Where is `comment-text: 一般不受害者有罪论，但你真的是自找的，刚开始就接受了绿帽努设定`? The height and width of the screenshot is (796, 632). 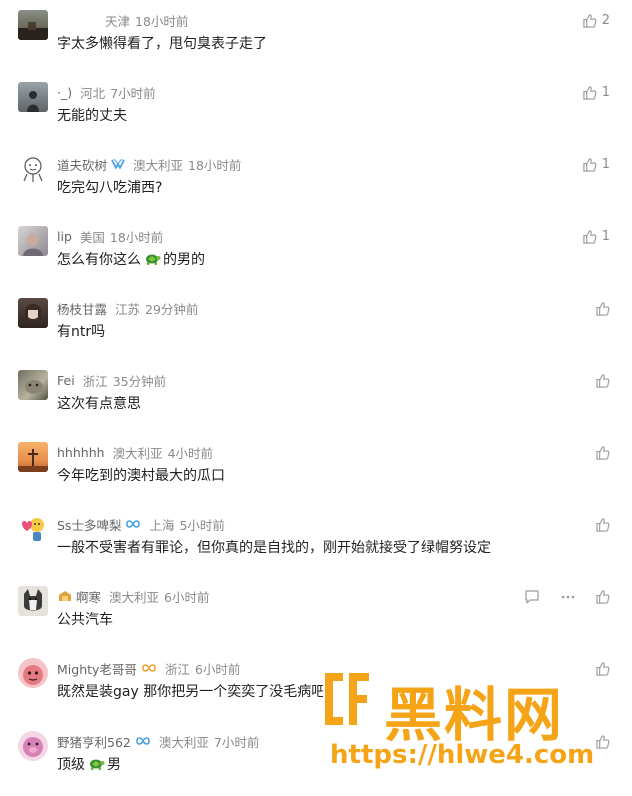 comment-text: 一般不受害者有罪论，但你真的是自找的，刚开始就接受了绿帽努设定 is located at coordinates (274, 548).